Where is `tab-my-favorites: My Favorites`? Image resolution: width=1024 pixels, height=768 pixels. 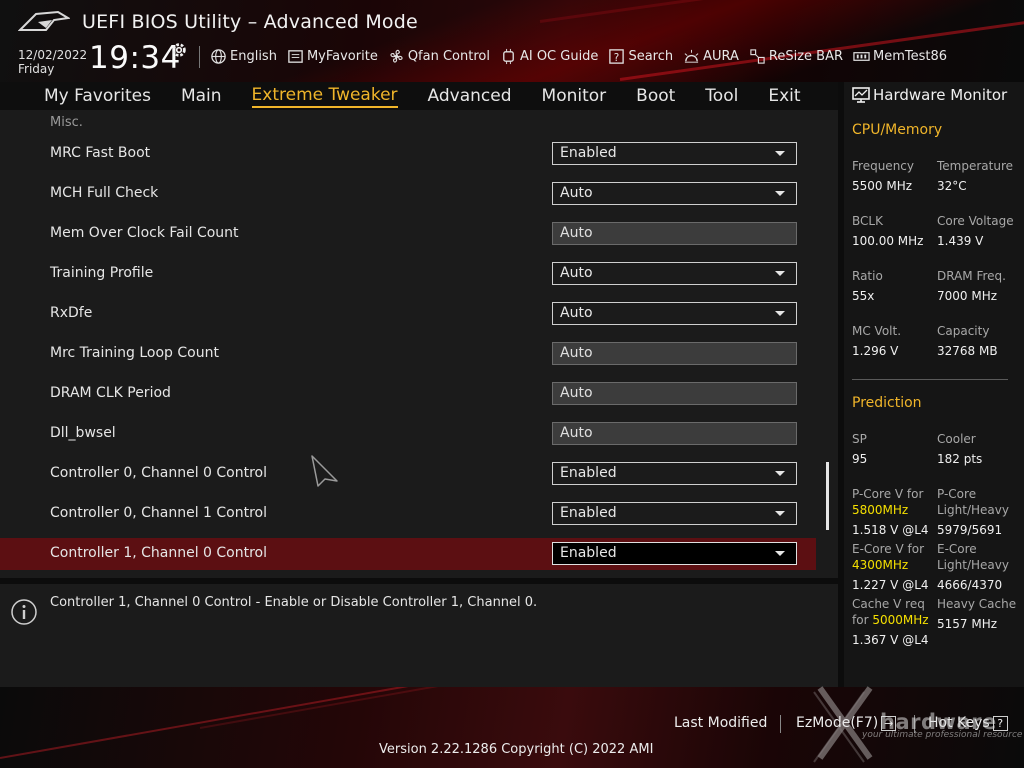 tab-my-favorites: My Favorites is located at coordinates (97, 96).